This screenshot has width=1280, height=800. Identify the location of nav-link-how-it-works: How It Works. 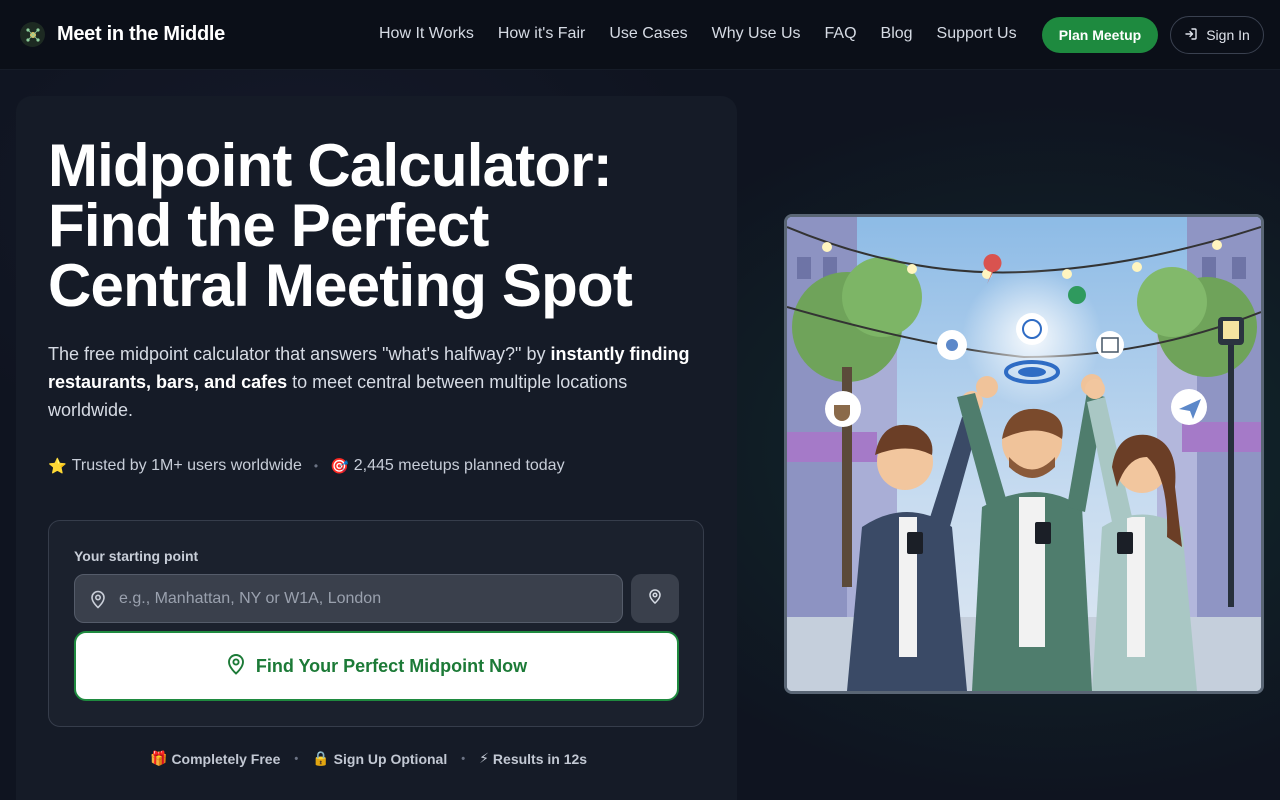
(426, 34).